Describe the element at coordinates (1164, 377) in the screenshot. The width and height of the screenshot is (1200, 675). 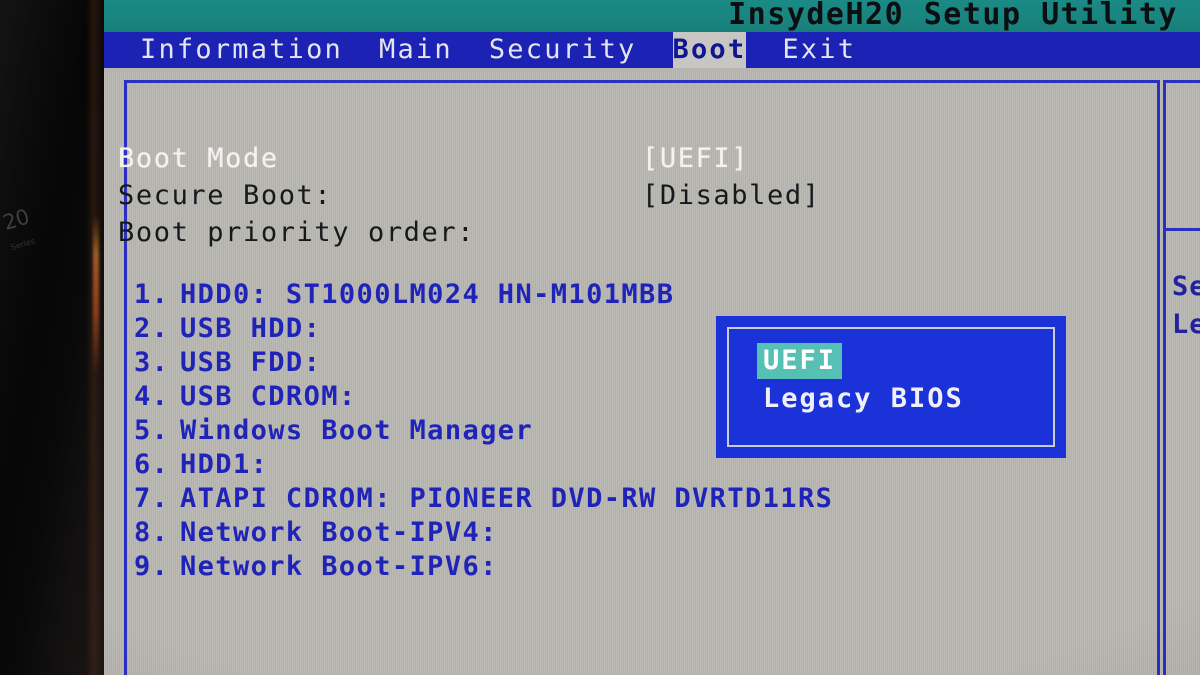
I see `pane-divider` at that location.